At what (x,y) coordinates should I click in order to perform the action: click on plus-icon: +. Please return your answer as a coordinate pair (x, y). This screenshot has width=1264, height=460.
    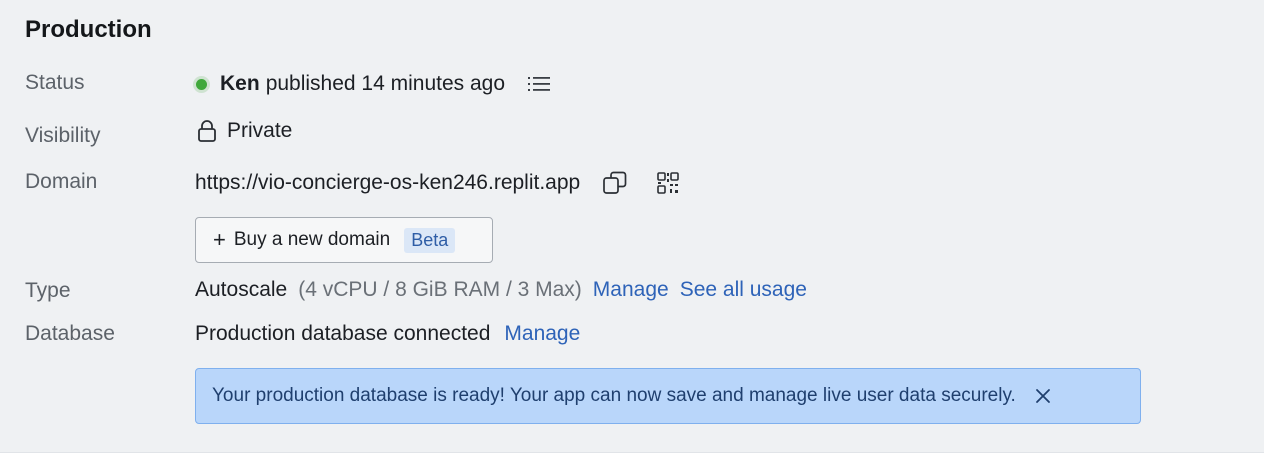
    Looking at the image, I should click on (219, 239).